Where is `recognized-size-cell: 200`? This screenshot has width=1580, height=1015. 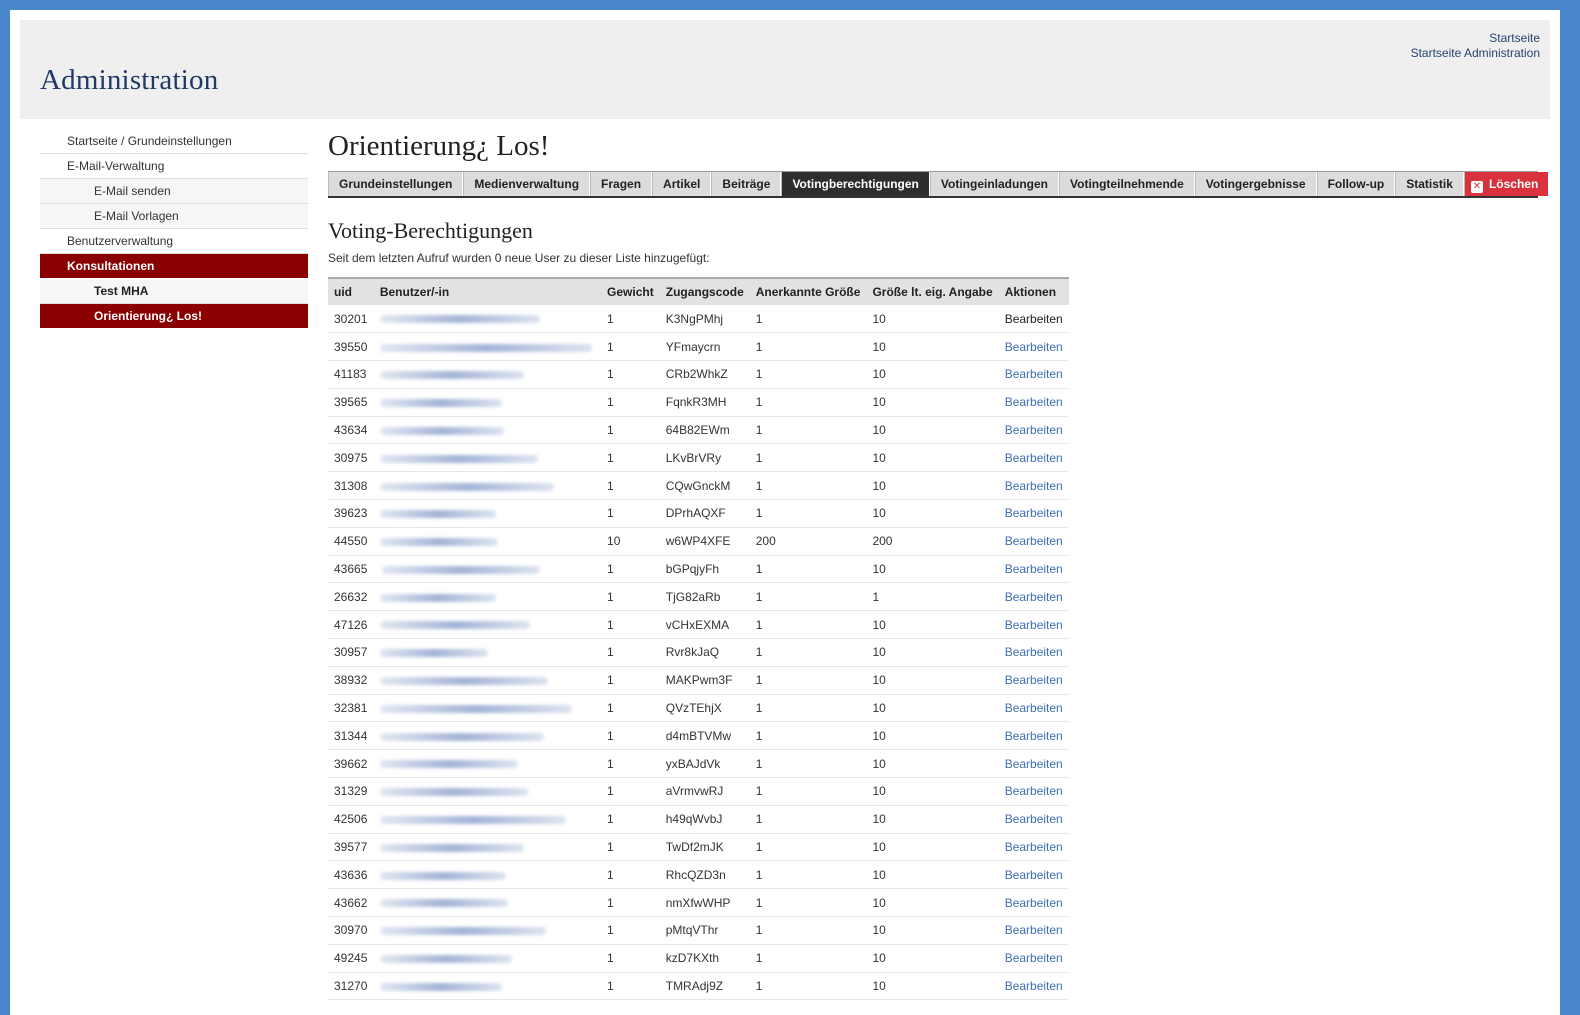 recognized-size-cell: 200 is located at coordinates (808, 541).